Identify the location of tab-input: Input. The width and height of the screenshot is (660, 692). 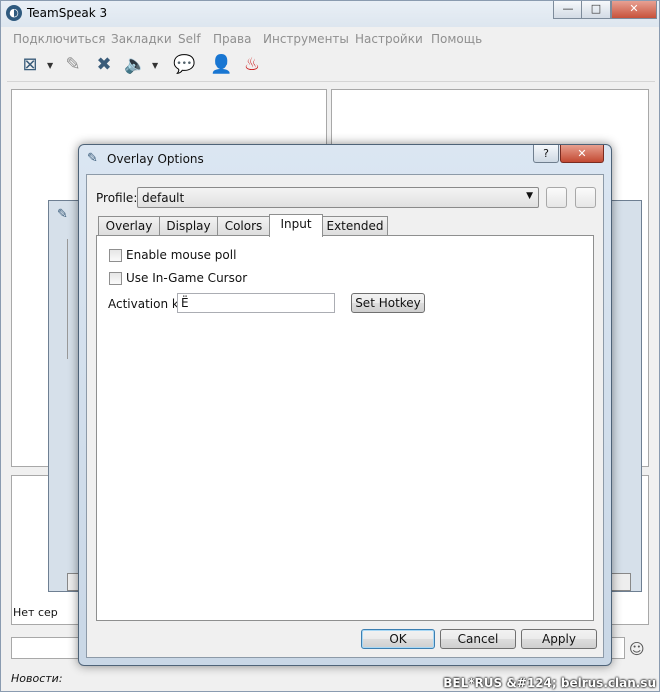
(296, 225).